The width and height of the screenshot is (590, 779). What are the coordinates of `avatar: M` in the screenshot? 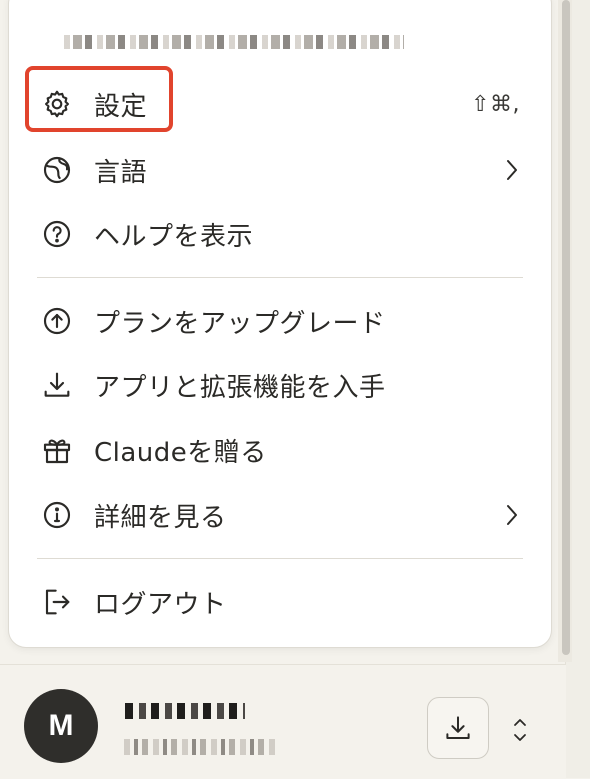 It's located at (61, 726).